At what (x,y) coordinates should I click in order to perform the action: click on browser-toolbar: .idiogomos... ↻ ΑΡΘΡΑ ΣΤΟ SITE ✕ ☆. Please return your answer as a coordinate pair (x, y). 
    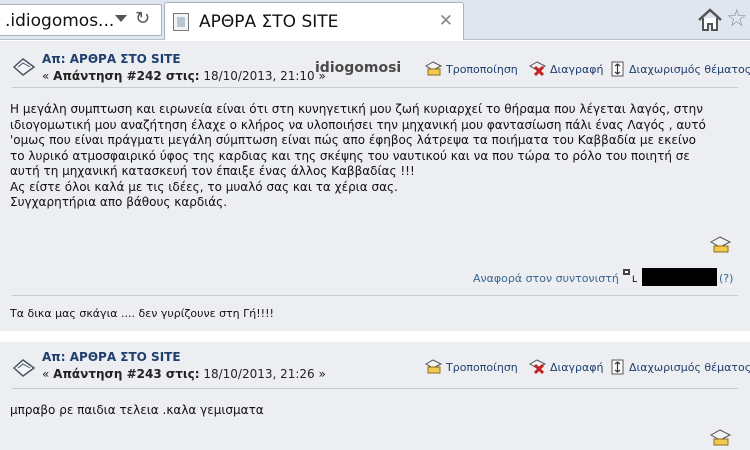
    Looking at the image, I should click on (375, 20).